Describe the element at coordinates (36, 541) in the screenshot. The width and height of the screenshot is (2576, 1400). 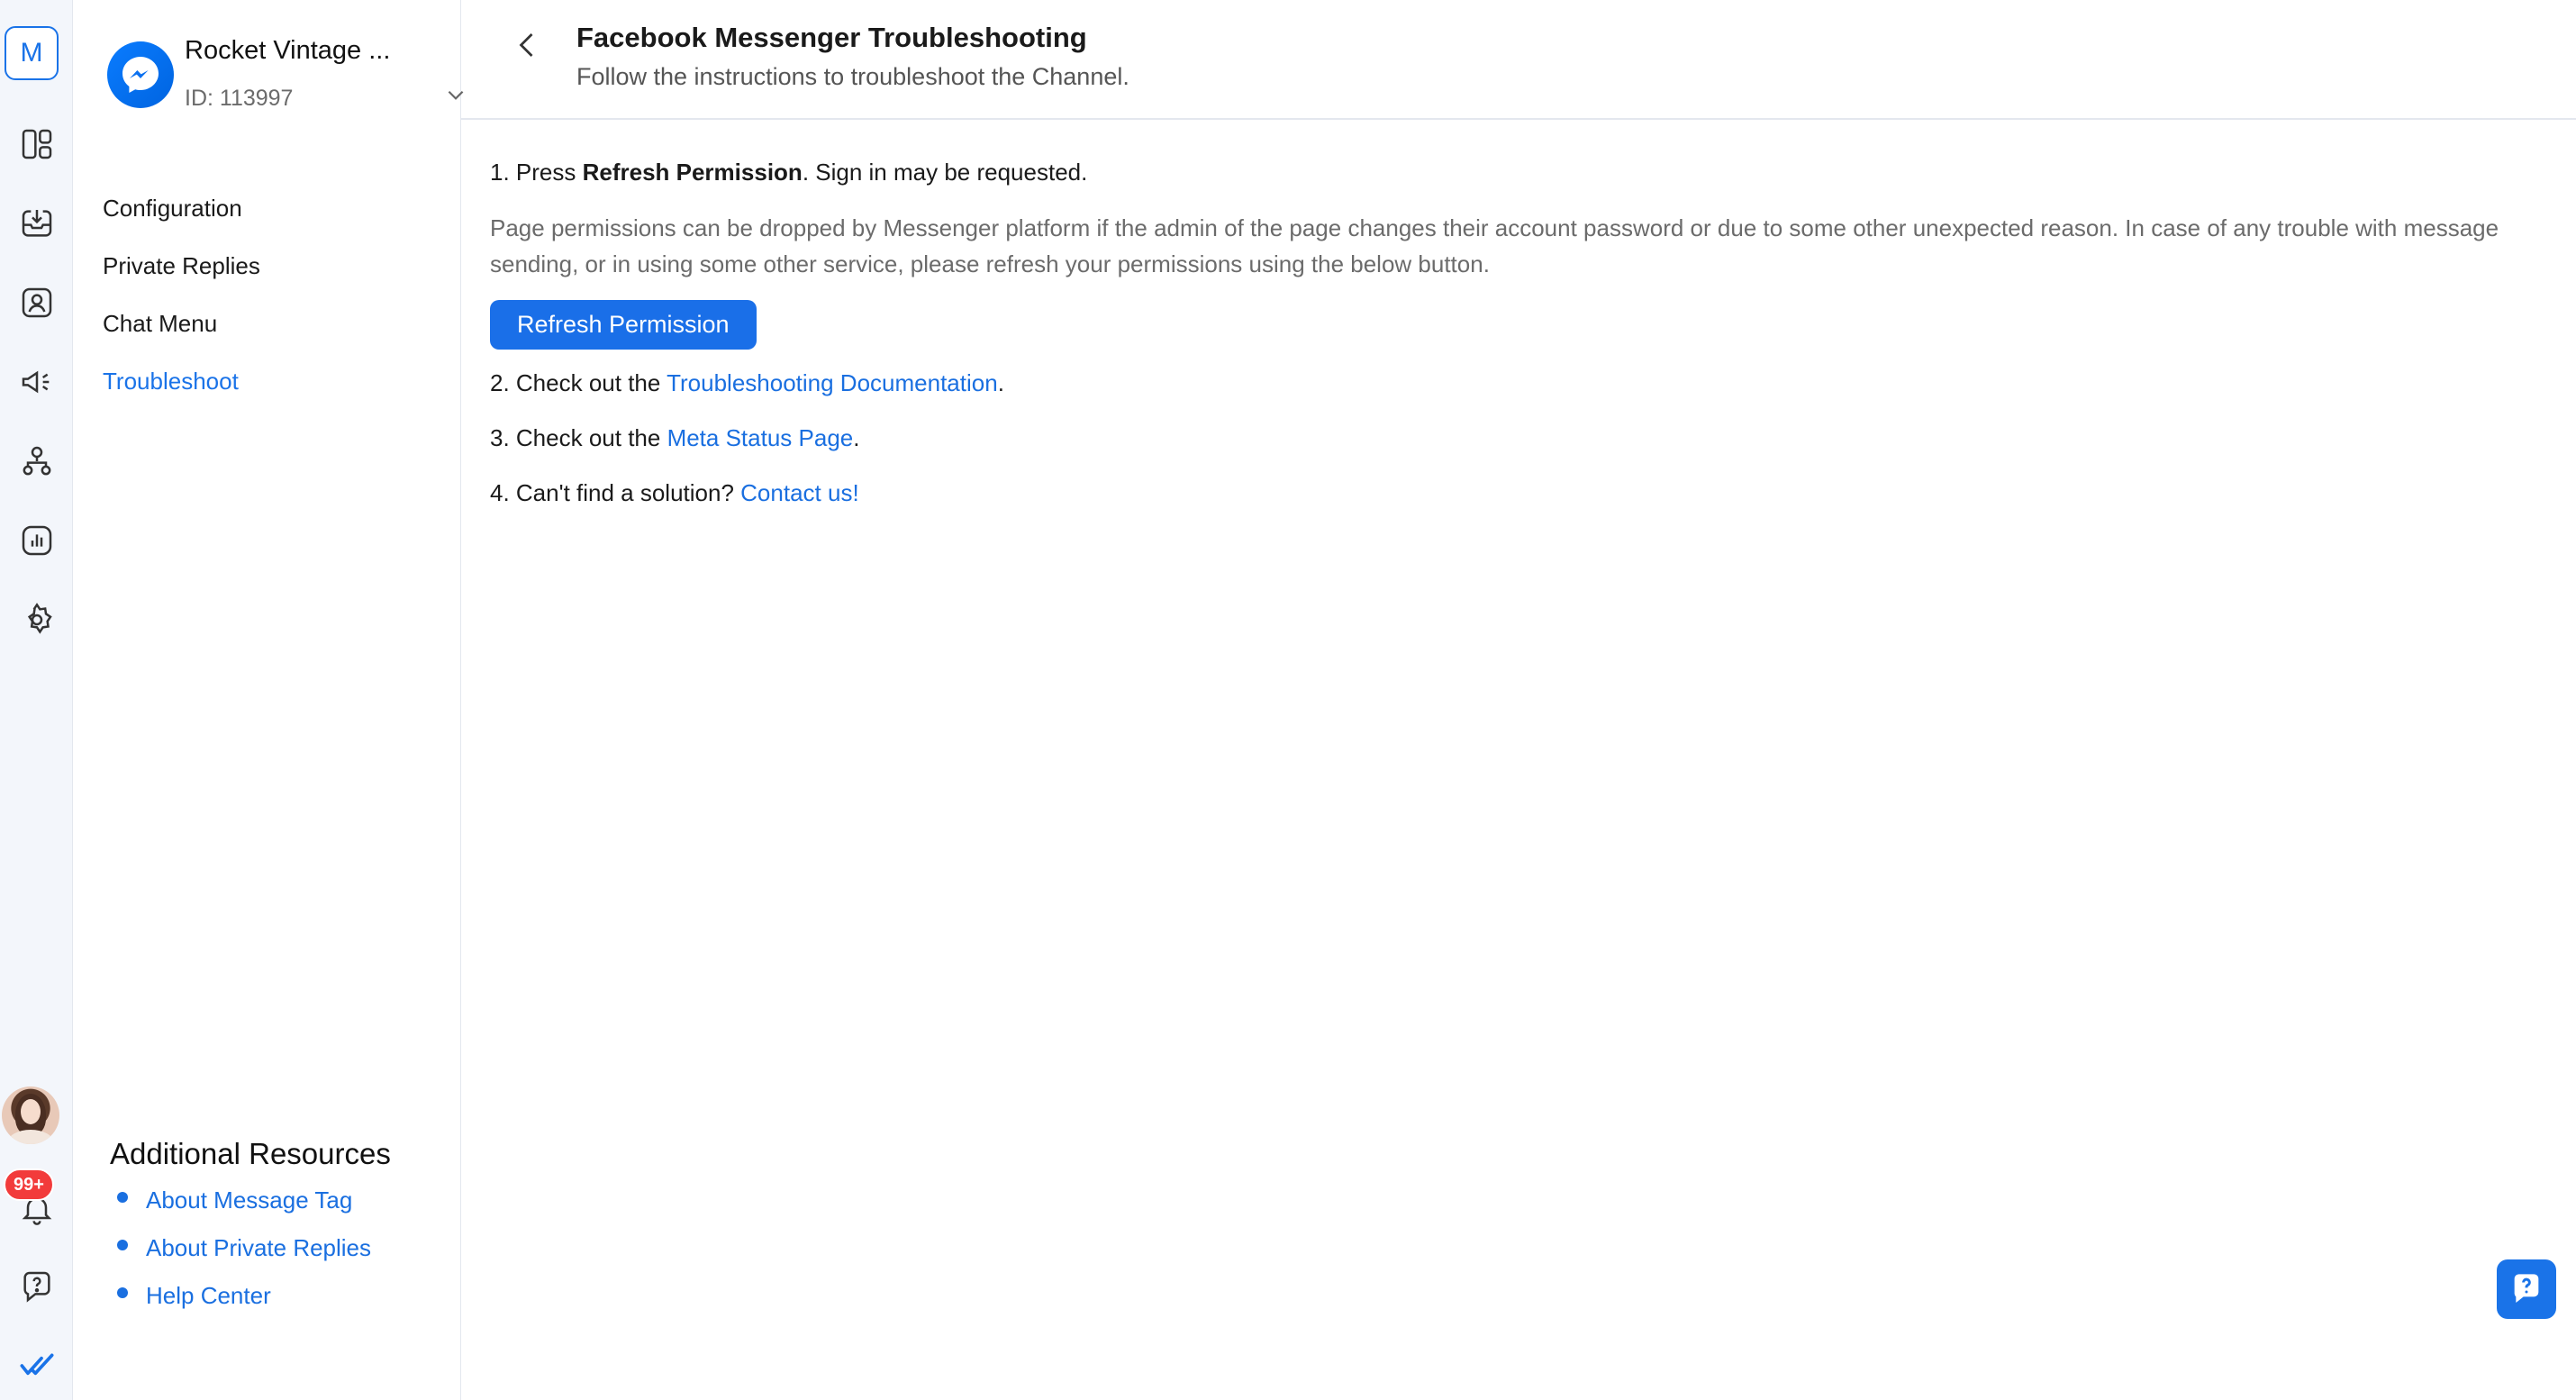
I see `reports-icon` at that location.